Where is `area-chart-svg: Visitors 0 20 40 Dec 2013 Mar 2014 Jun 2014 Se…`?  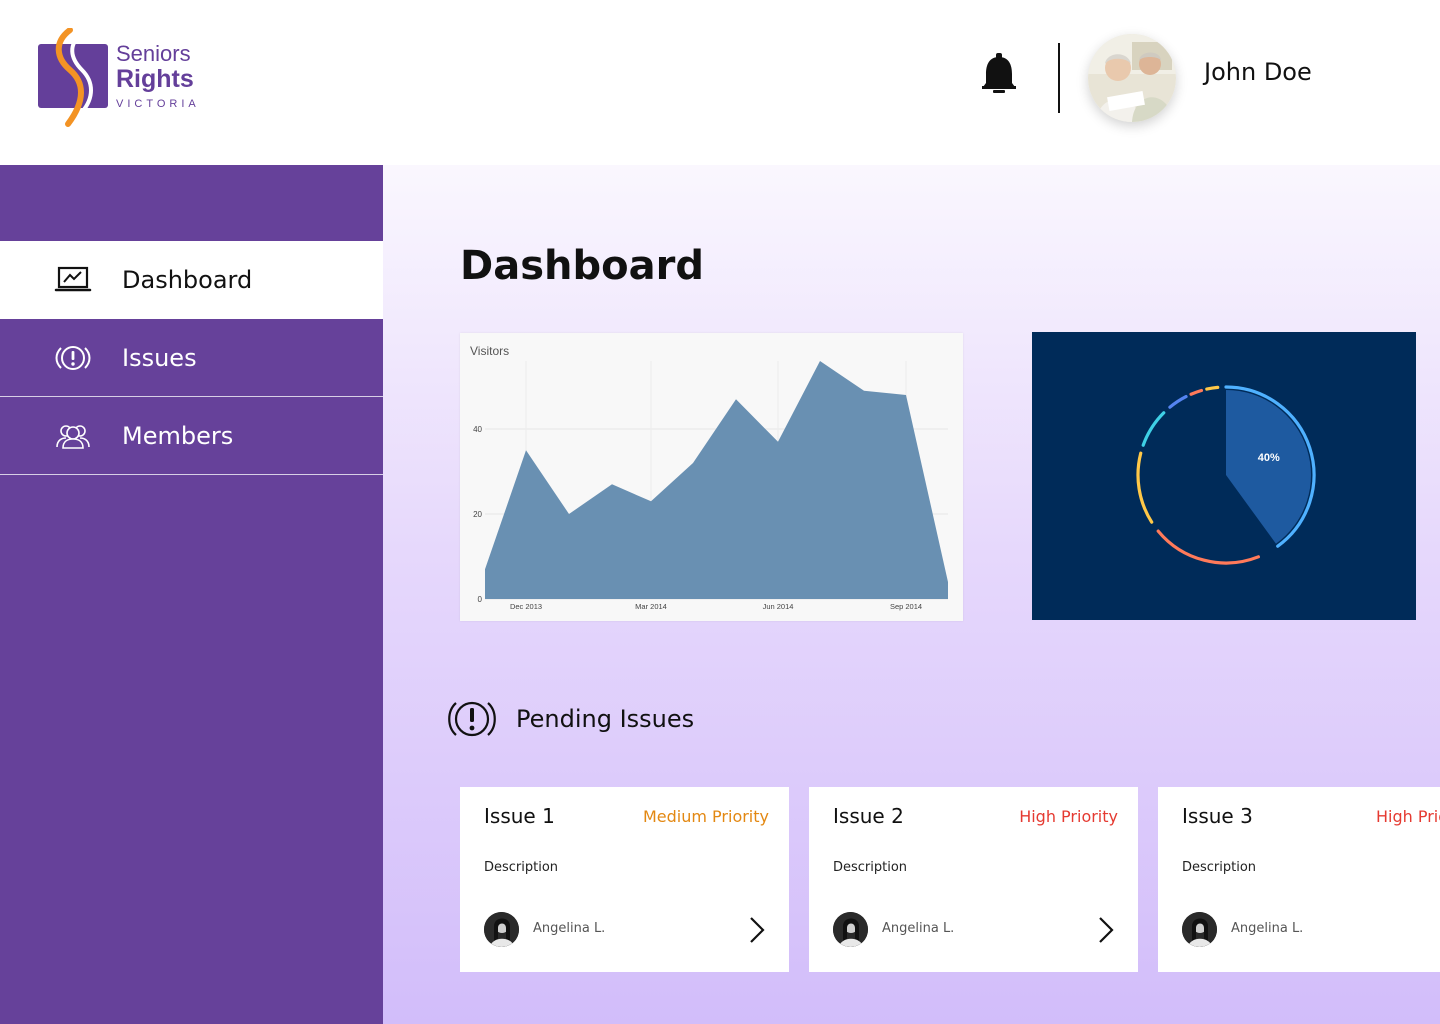
area-chart-svg: Visitors 0 20 40 Dec 2013 Mar 2014 Jun 2014 Se… is located at coordinates (709, 477).